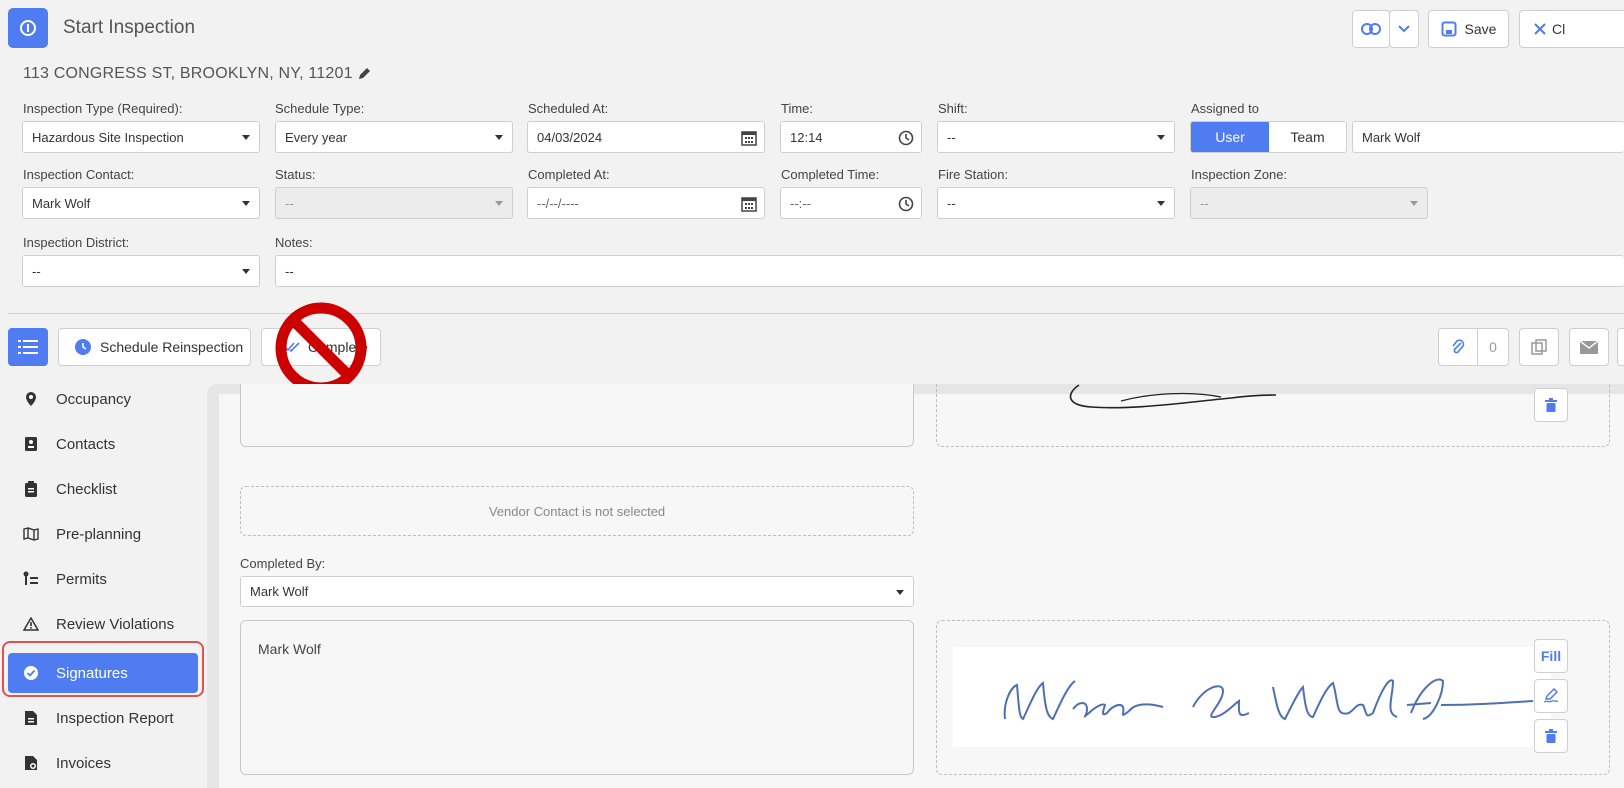 The width and height of the screenshot is (1624, 788). I want to click on sidebar-item-review-violations: Review Violations, so click(103, 624).